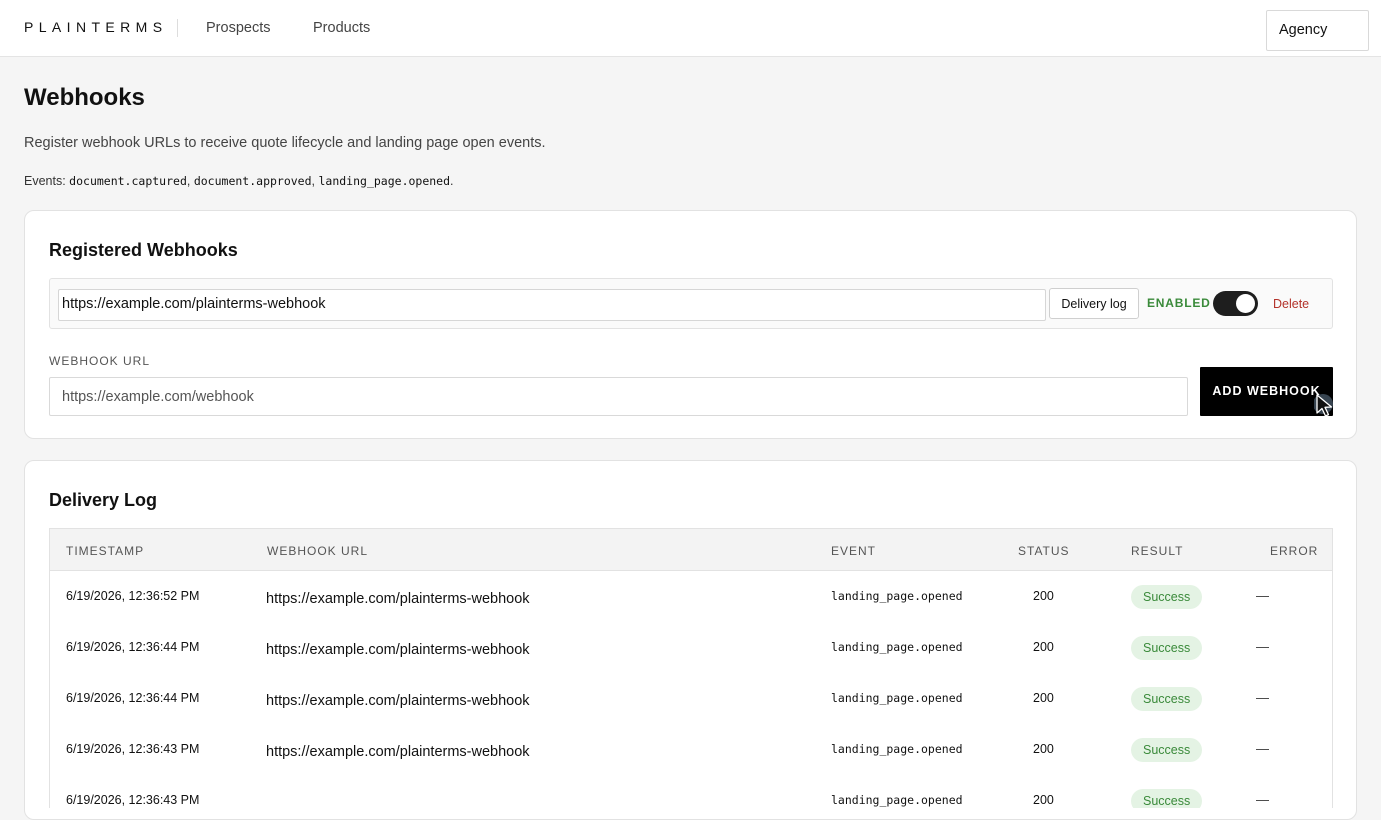 The image size is (1381, 820). Describe the element at coordinates (552, 305) in the screenshot. I see `webhook-url-field: https://example.com/plainterms-webhook` at that location.